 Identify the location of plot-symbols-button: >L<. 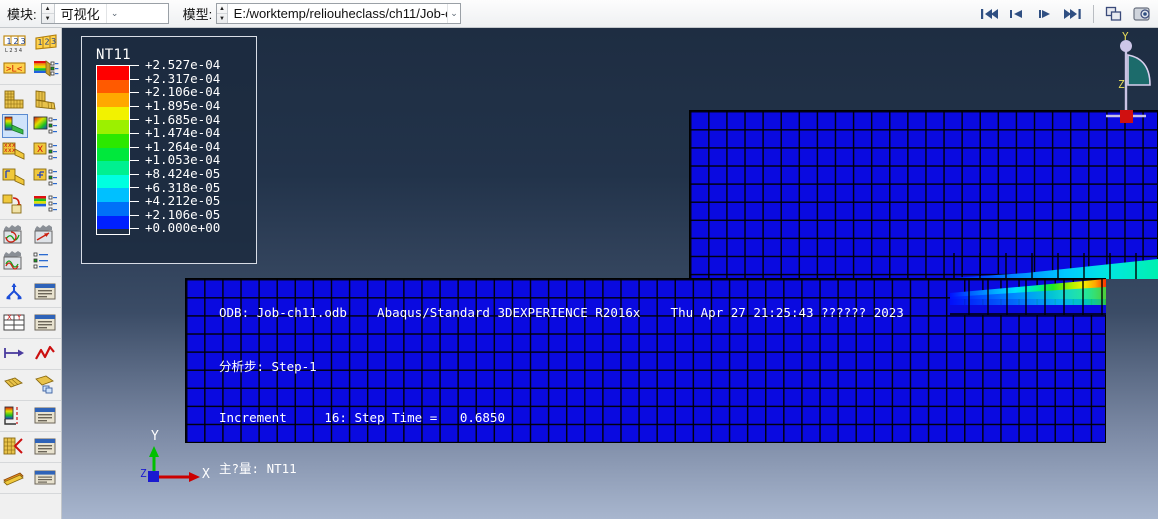
(15, 69).